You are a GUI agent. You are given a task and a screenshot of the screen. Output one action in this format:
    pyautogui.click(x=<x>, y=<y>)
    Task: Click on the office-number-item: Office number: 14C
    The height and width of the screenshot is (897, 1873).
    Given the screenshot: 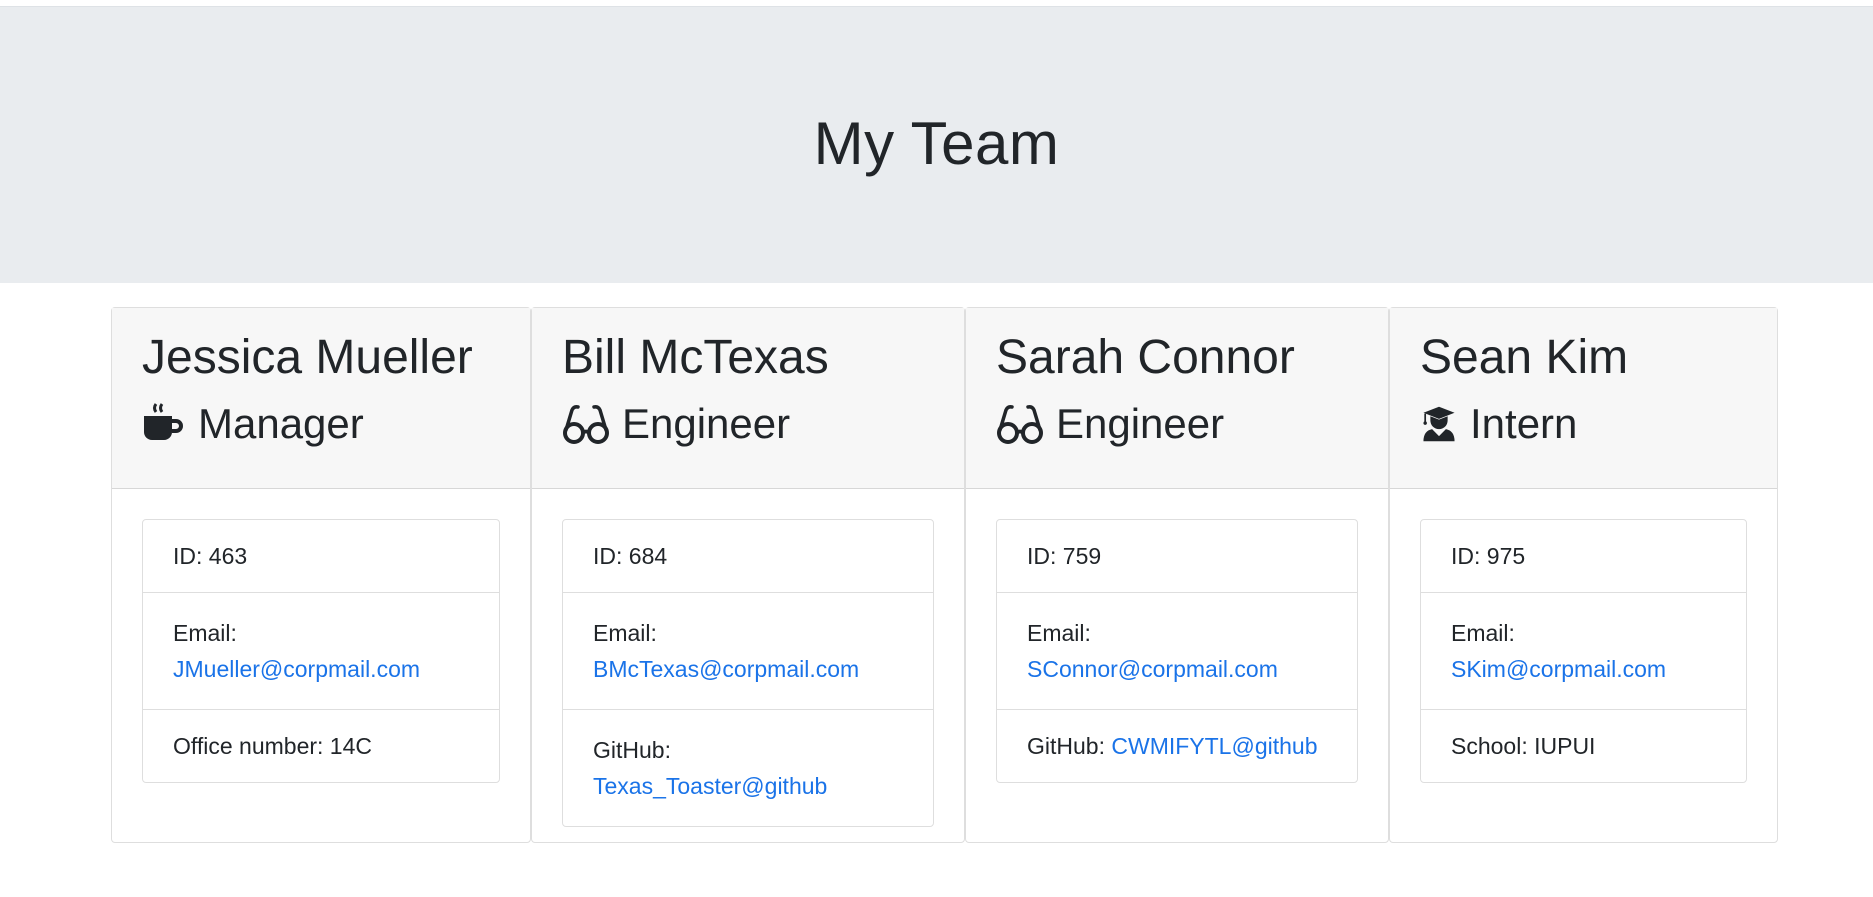 What is the action you would take?
    pyautogui.click(x=321, y=745)
    